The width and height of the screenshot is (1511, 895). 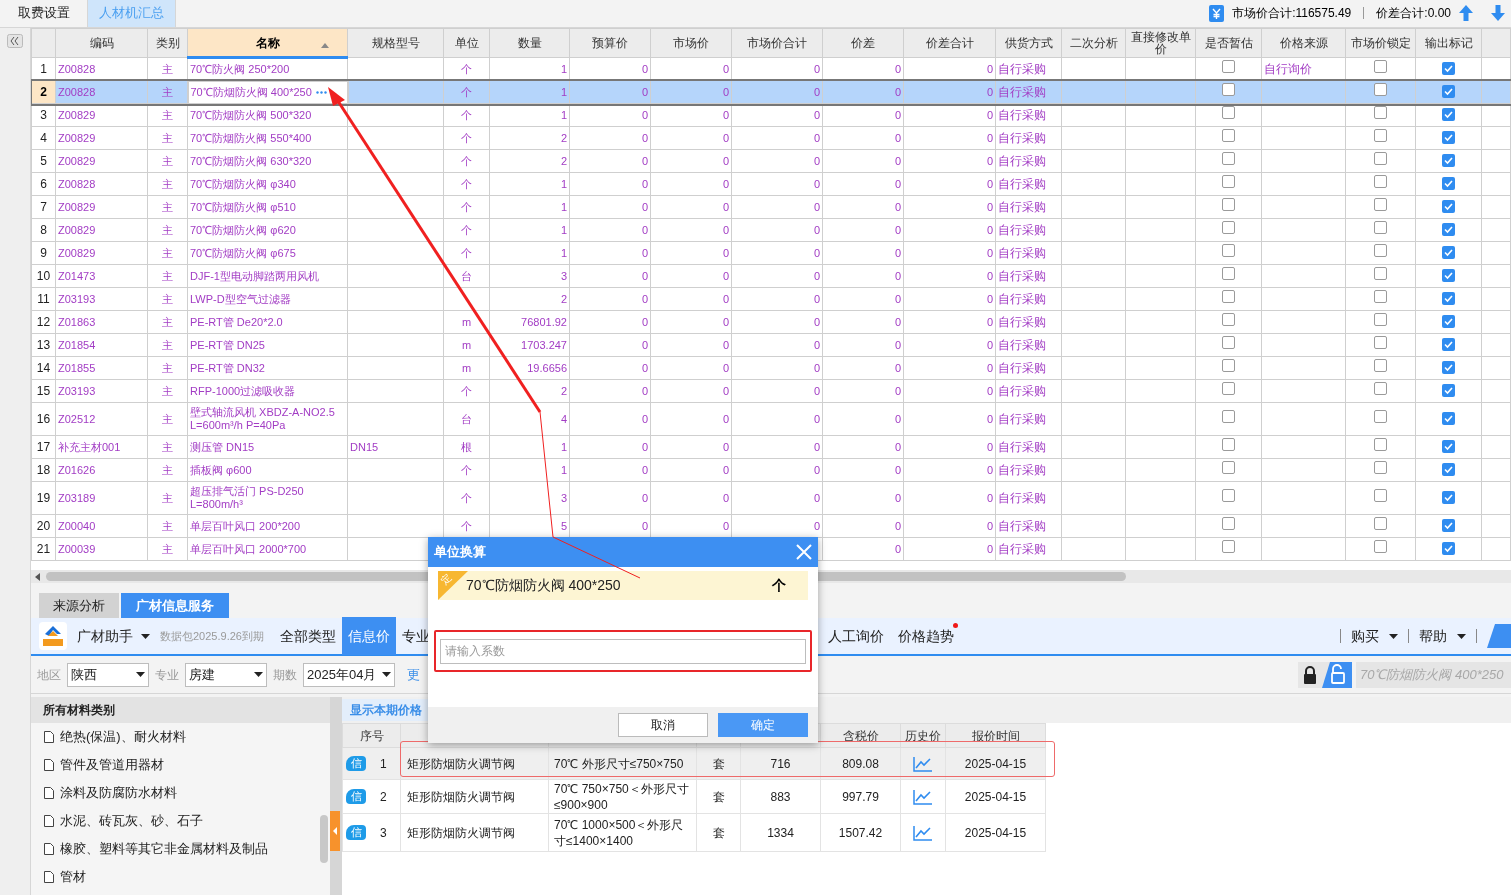 What do you see at coordinates (175, 793) in the screenshot?
I see `category-item: 涂料及防腐防水材料` at bounding box center [175, 793].